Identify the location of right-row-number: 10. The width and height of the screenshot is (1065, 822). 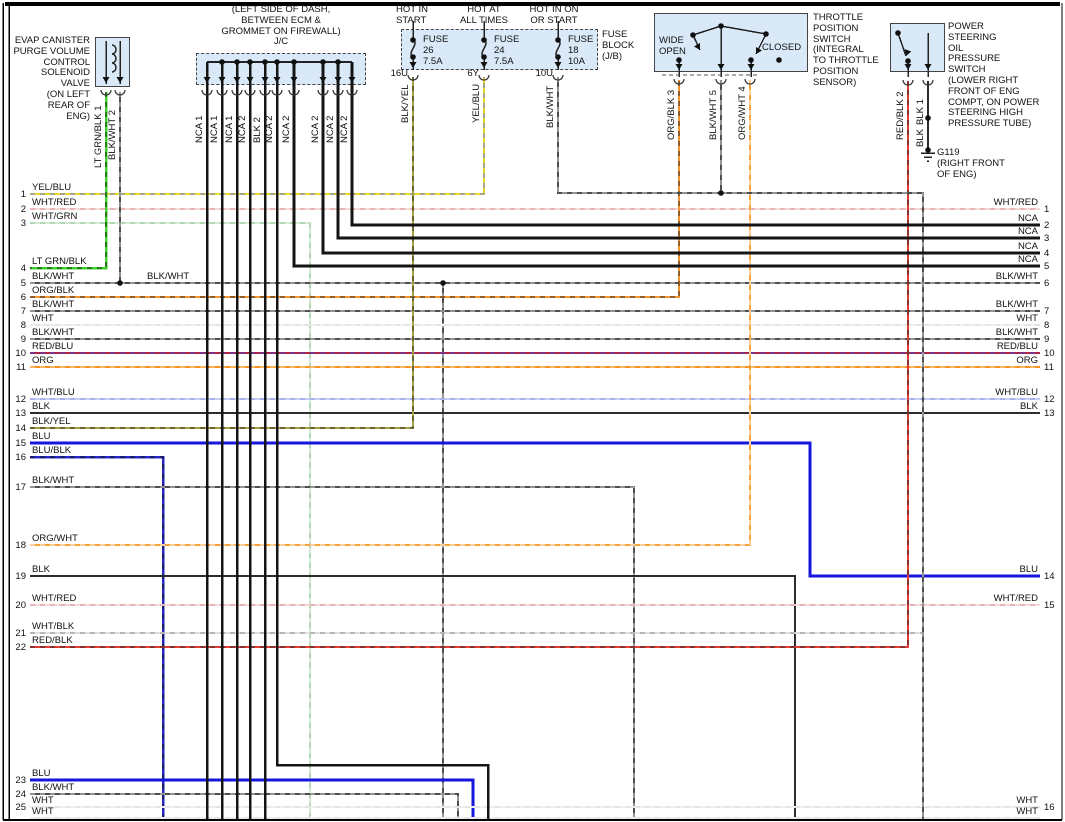
(1049, 353).